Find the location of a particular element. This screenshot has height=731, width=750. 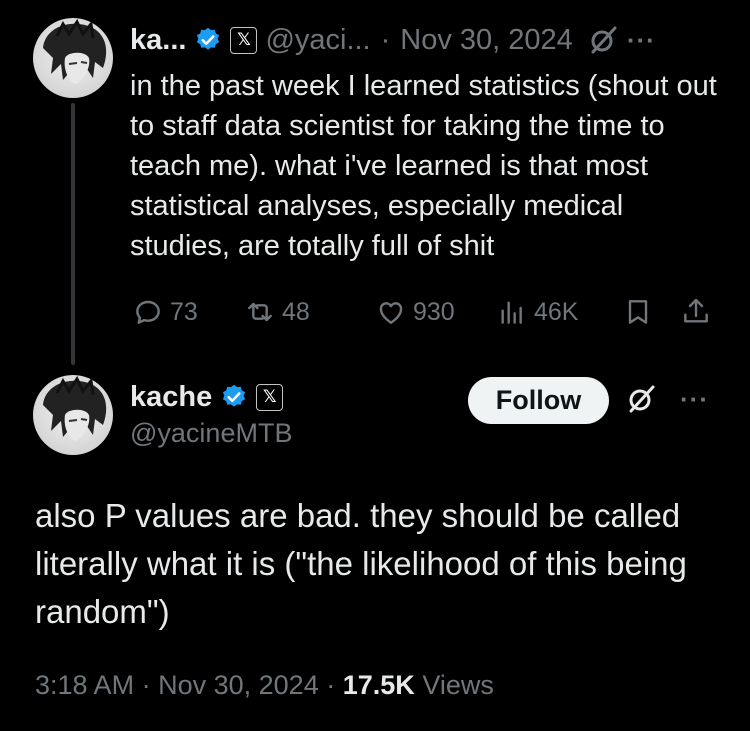

tweet1-header: ka... 𝕏 @yaci... · Nov 30, 2024 ··· is located at coordinates (430, 40).